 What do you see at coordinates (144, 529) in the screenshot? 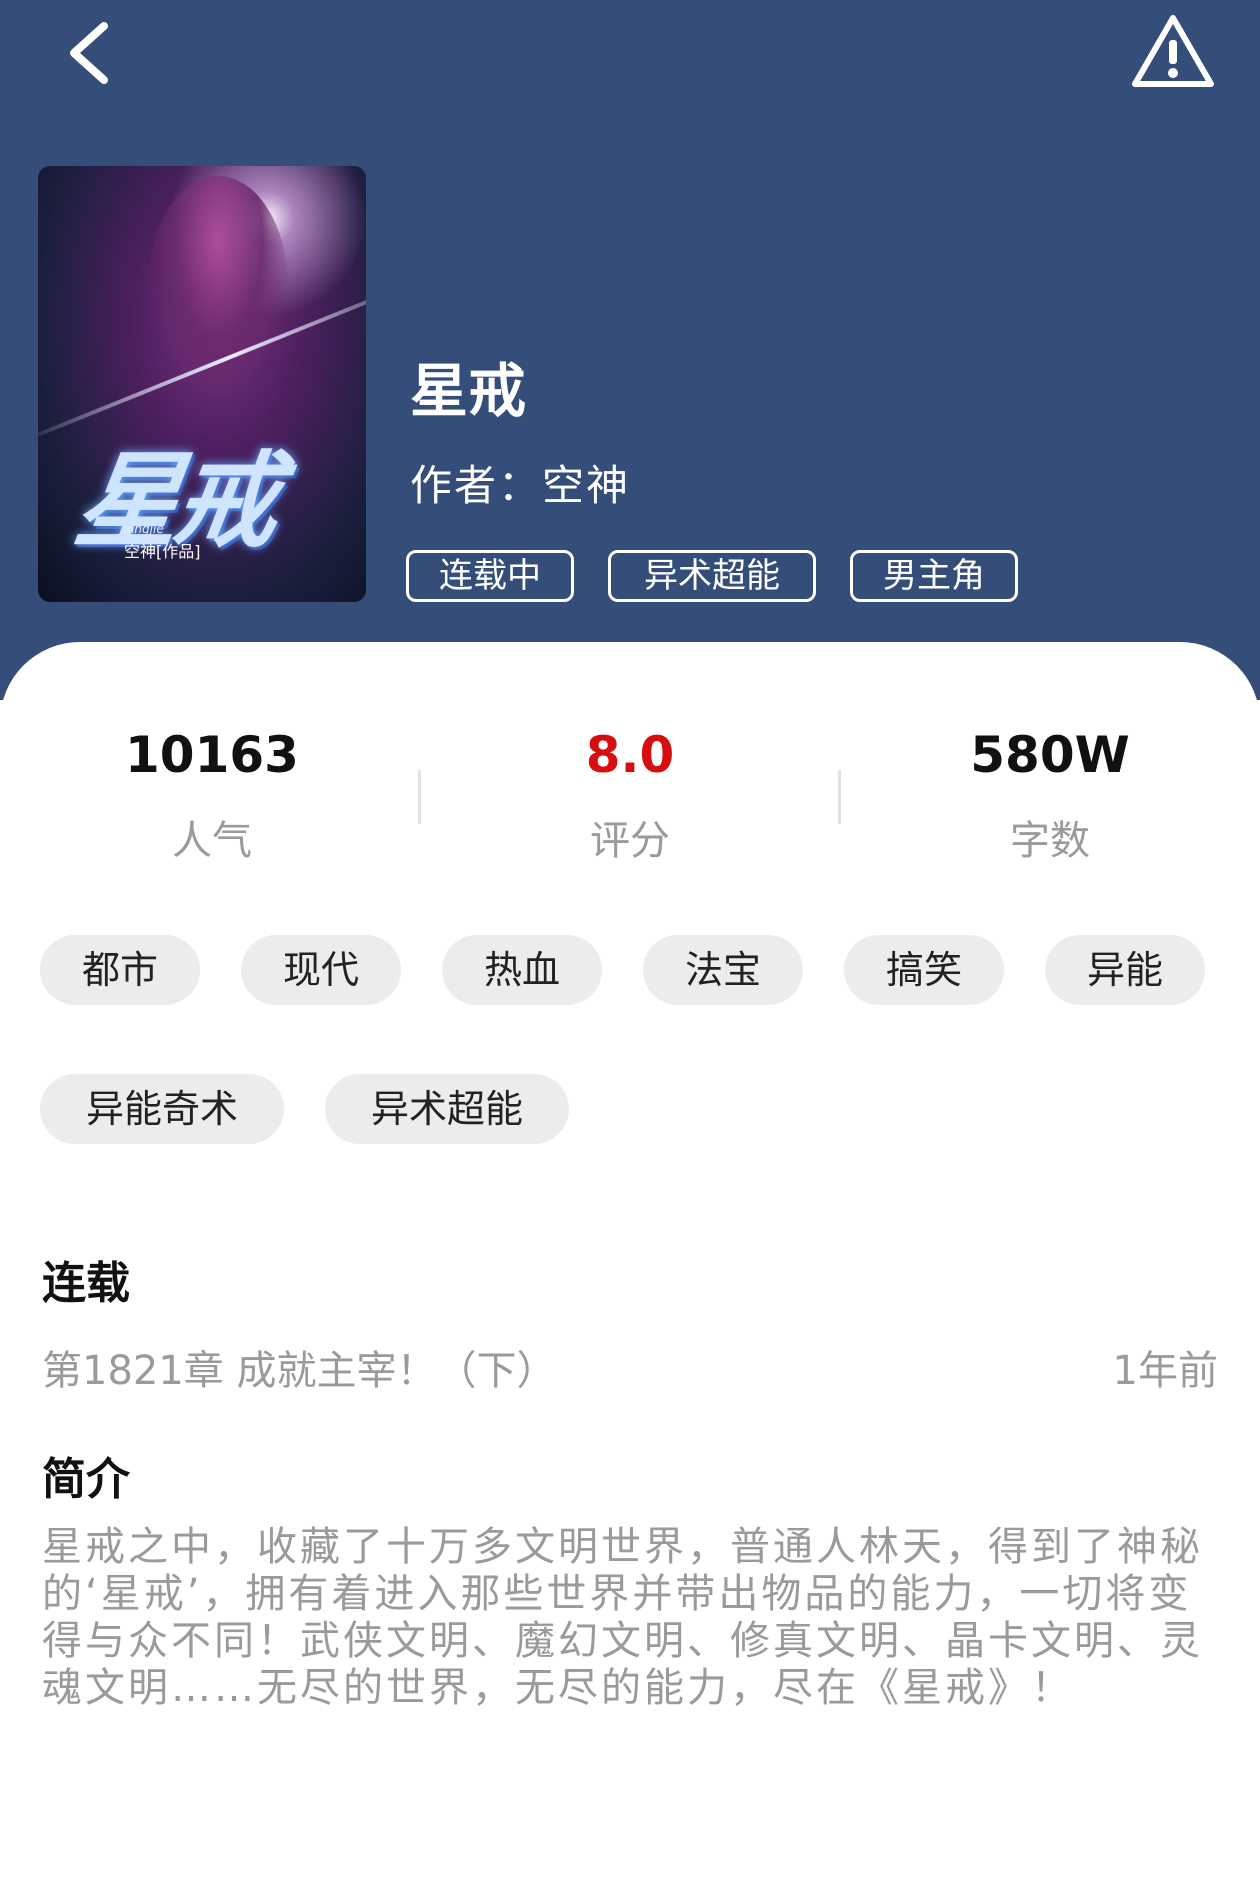
I see `cover-pinyin: xingjie` at bounding box center [144, 529].